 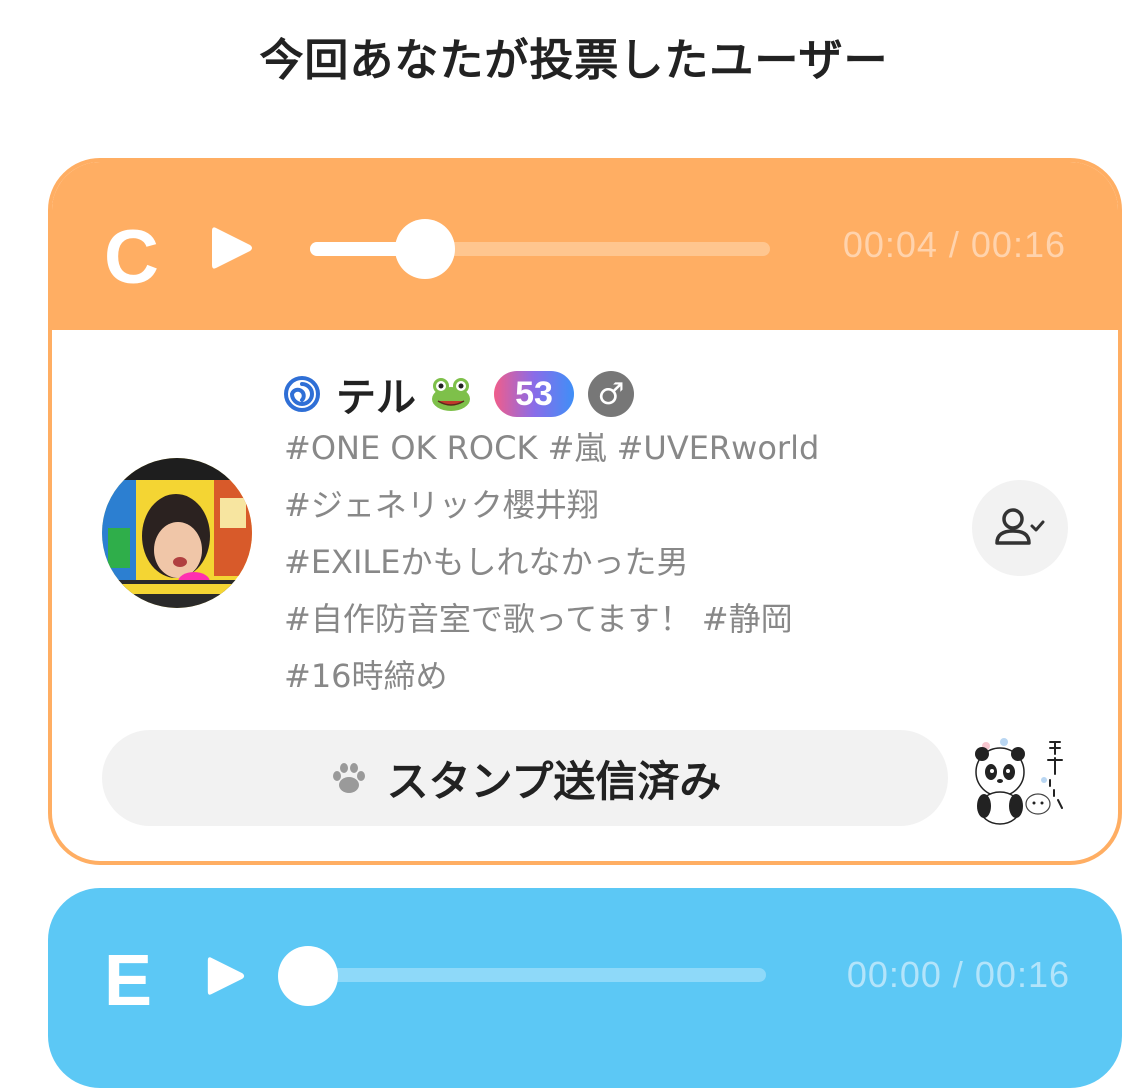 What do you see at coordinates (552, 448) in the screenshot?
I see `tag-line: #ONE OK ROCK #嵐 #UVERworld` at bounding box center [552, 448].